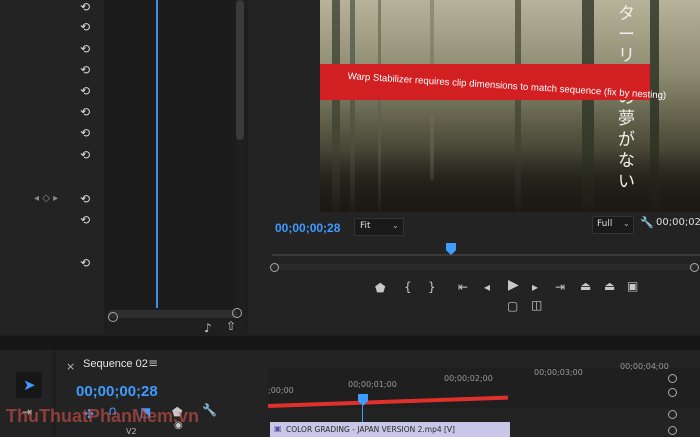  I want to click on zoom-value: Fit, so click(365, 226).